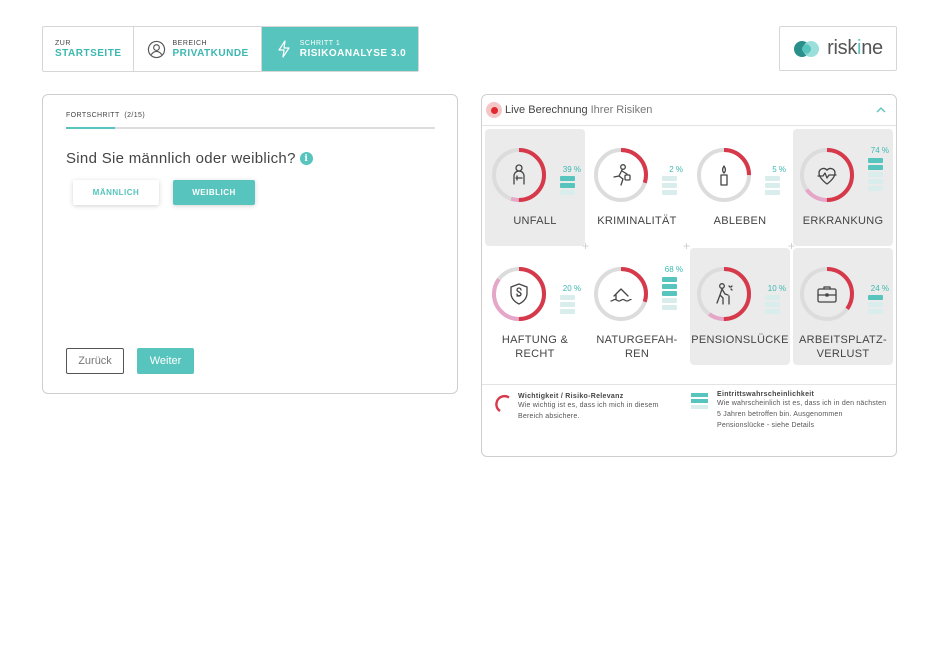  Describe the element at coordinates (621, 295) in the screenshot. I see `house-flood-icon` at that location.